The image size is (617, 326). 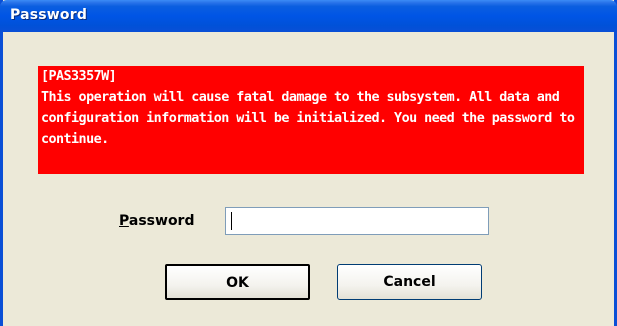 What do you see at coordinates (409, 282) in the screenshot?
I see `cancel-button: Cancel` at bounding box center [409, 282].